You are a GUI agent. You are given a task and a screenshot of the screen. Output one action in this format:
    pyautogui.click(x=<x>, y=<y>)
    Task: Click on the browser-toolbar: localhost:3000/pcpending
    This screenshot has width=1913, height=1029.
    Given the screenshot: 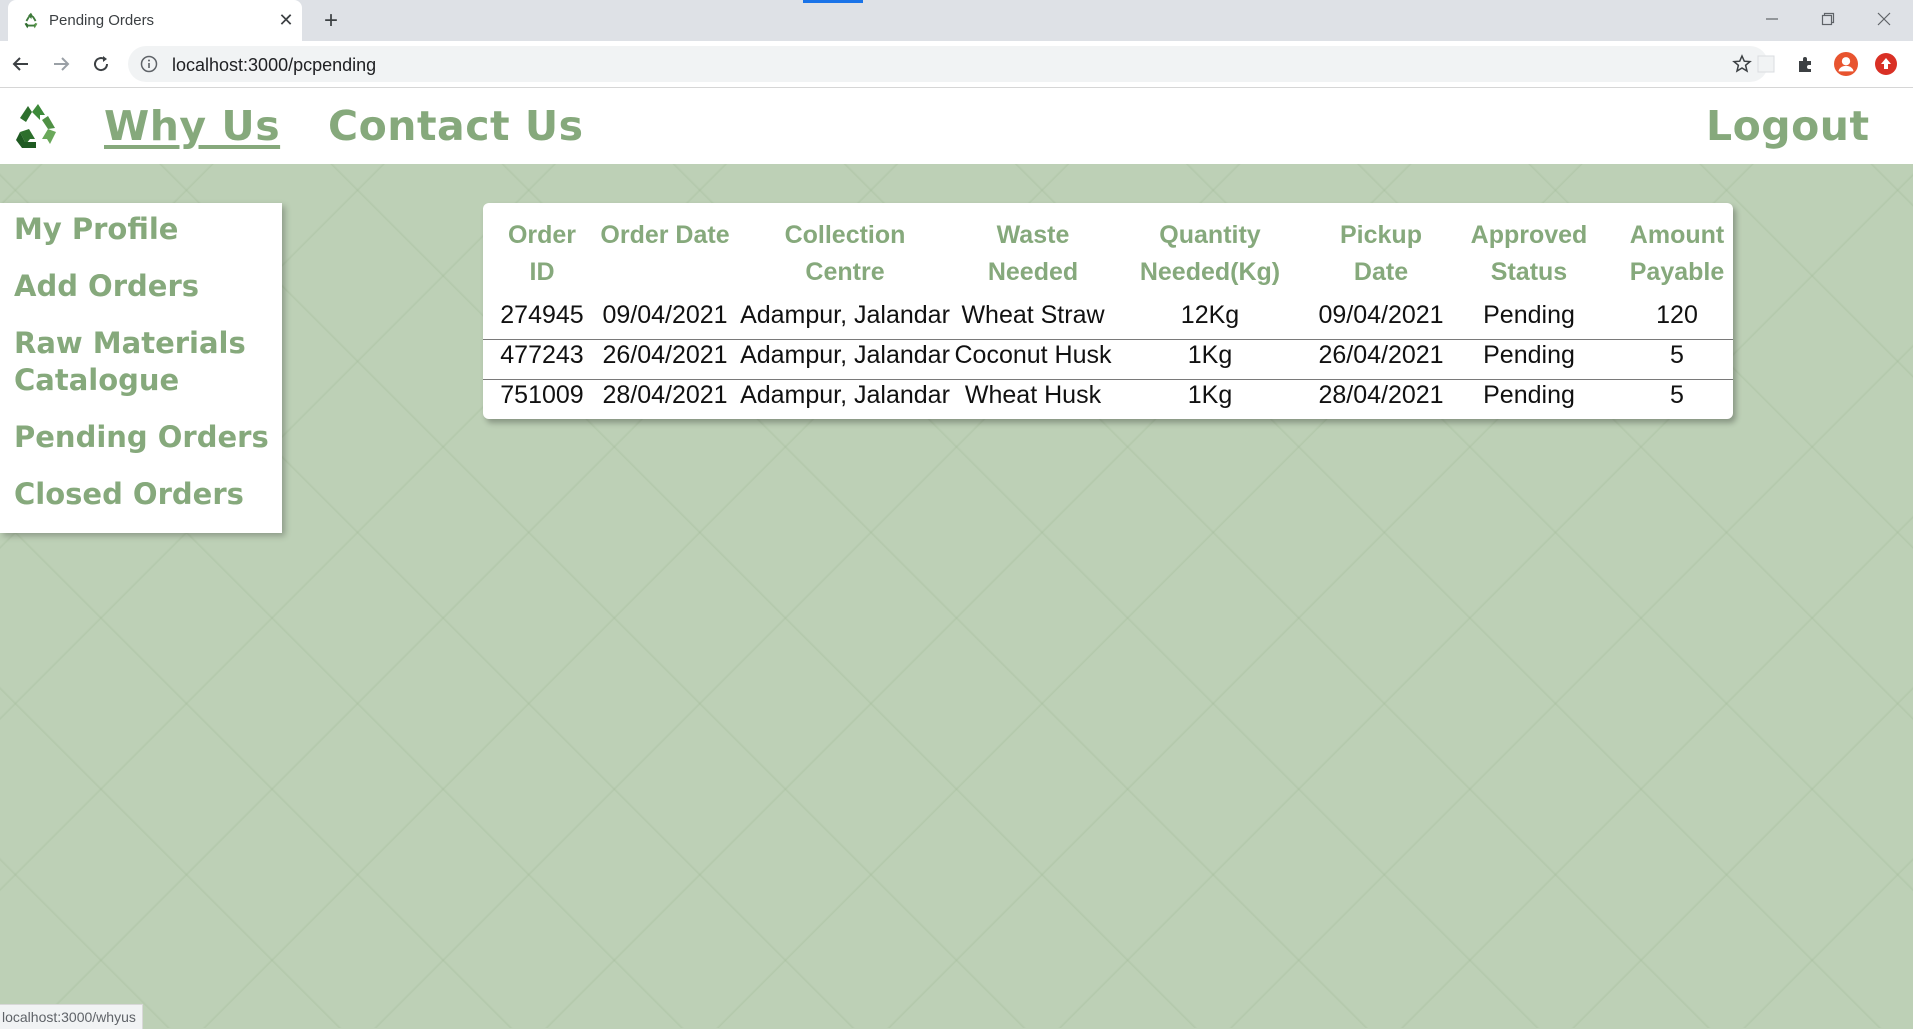 What is the action you would take?
    pyautogui.click(x=956, y=64)
    